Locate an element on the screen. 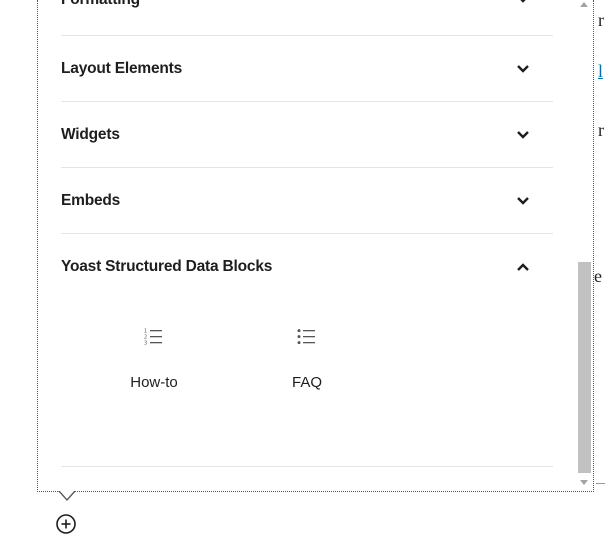 This screenshot has width=605, height=539. panel-title: Widgets is located at coordinates (90, 134).